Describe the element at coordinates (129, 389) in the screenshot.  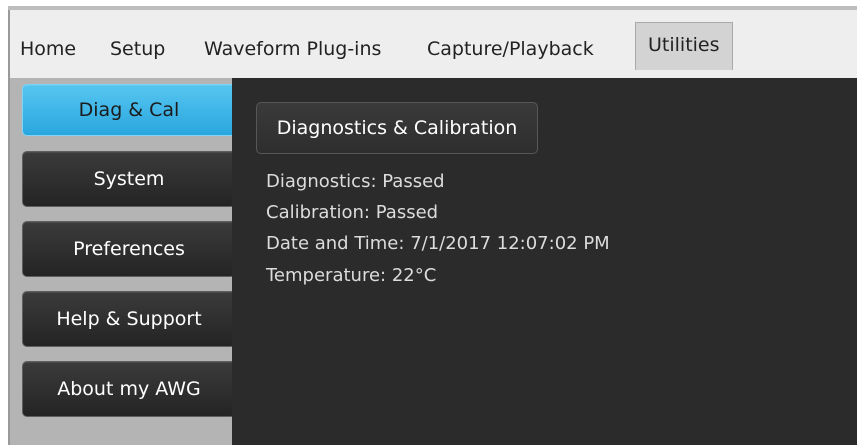
I see `sidebar-item-about: About my AWG` at that location.